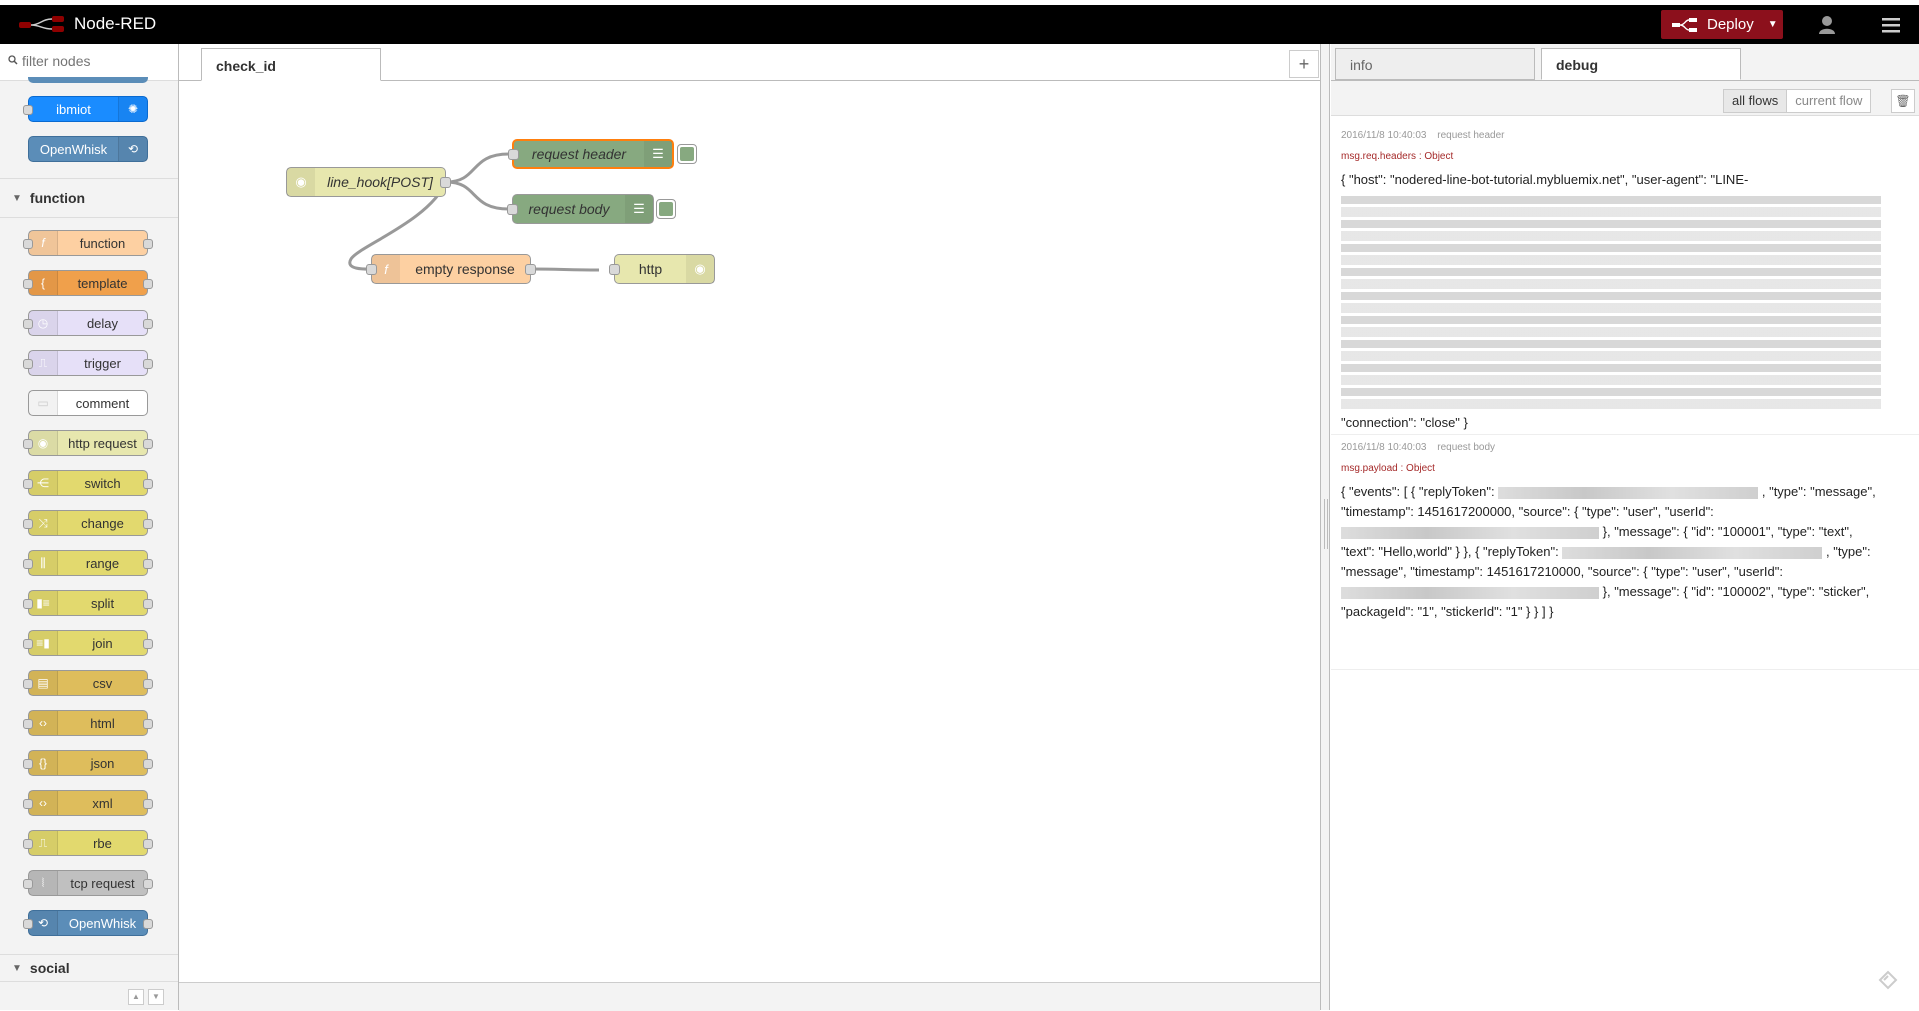  I want to click on sidebar-resize-handle-icon, so click(1888, 982).